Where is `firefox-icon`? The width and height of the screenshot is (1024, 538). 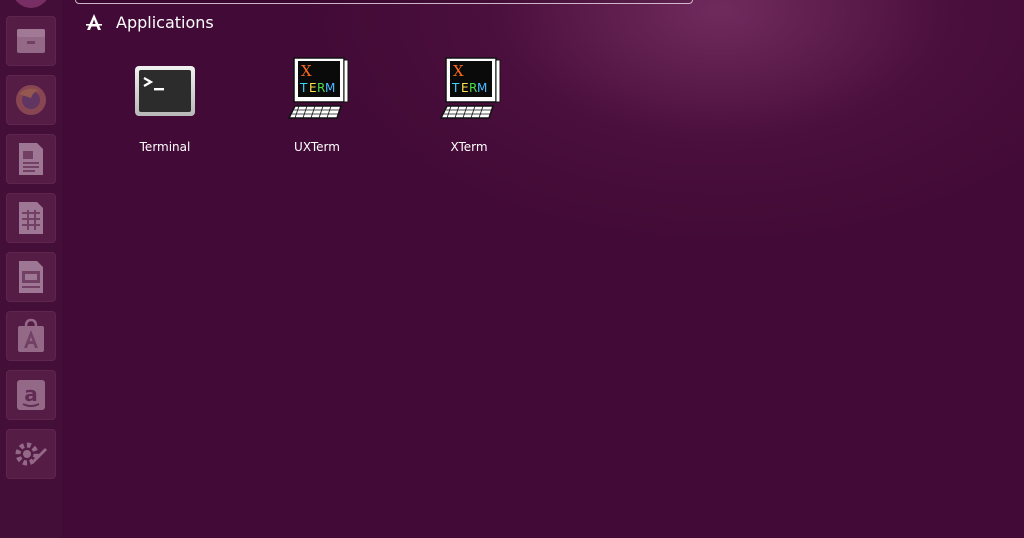
firefox-icon is located at coordinates (31, 100).